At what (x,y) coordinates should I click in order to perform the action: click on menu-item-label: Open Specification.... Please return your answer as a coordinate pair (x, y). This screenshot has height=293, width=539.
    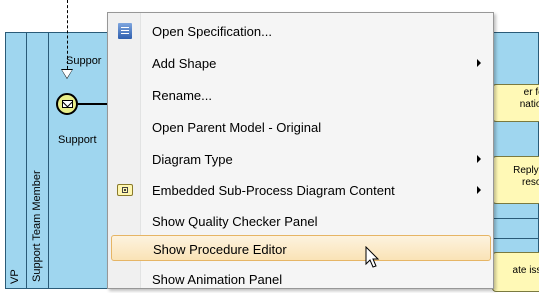
    Looking at the image, I should click on (212, 31).